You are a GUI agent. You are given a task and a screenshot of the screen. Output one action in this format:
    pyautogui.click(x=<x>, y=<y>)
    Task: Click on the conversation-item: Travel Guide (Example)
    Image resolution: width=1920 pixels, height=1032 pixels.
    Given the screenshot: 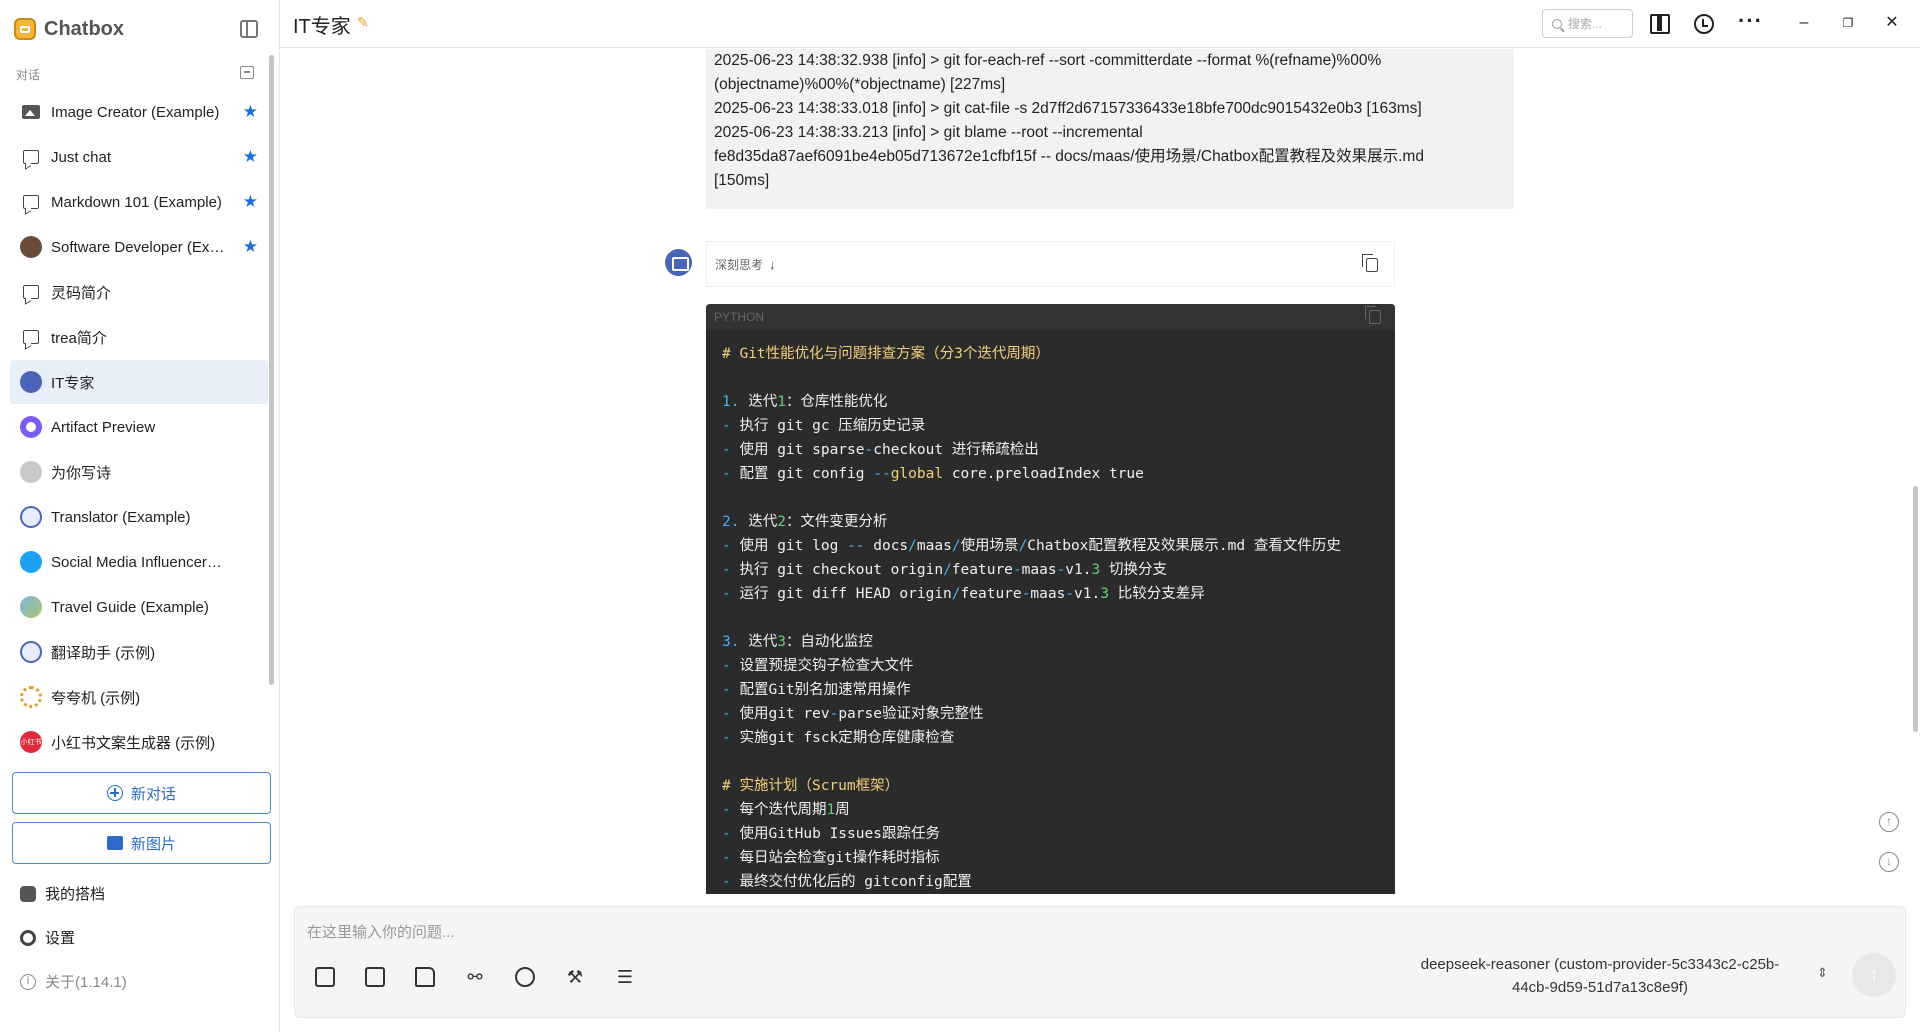 What is the action you would take?
    pyautogui.click(x=139, y=607)
    